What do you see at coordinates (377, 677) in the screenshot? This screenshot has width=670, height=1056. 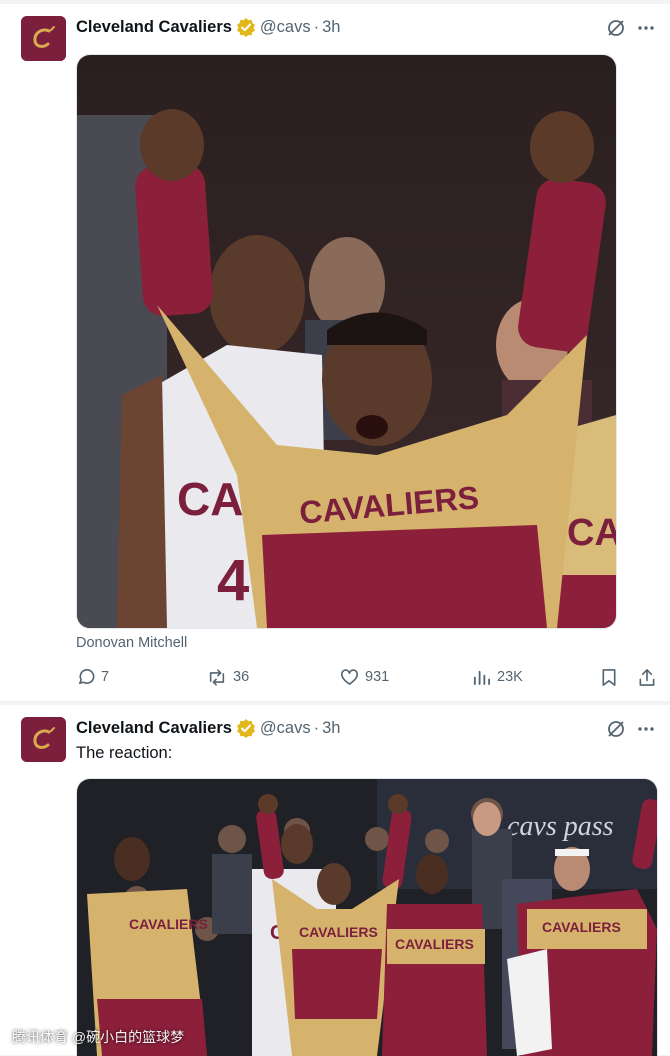 I see `like-count: 931` at bounding box center [377, 677].